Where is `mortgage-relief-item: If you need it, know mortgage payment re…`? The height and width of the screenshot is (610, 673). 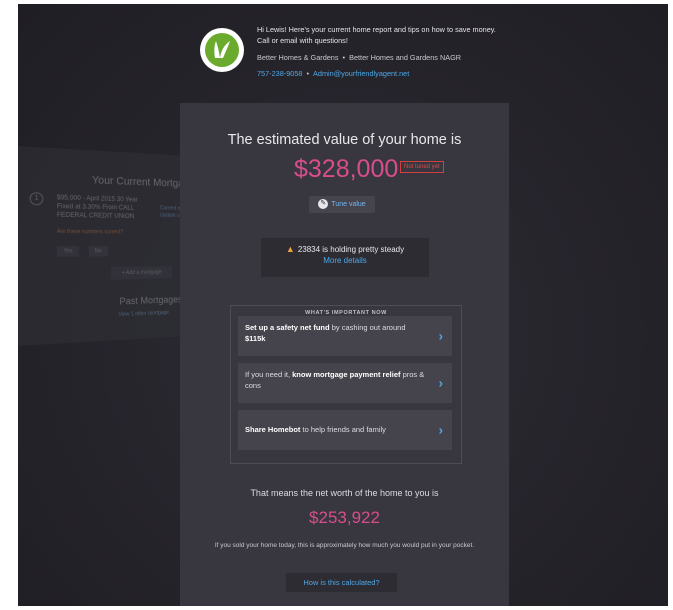 mortgage-relief-item: If you need it, know mortgage payment re… is located at coordinates (345, 383).